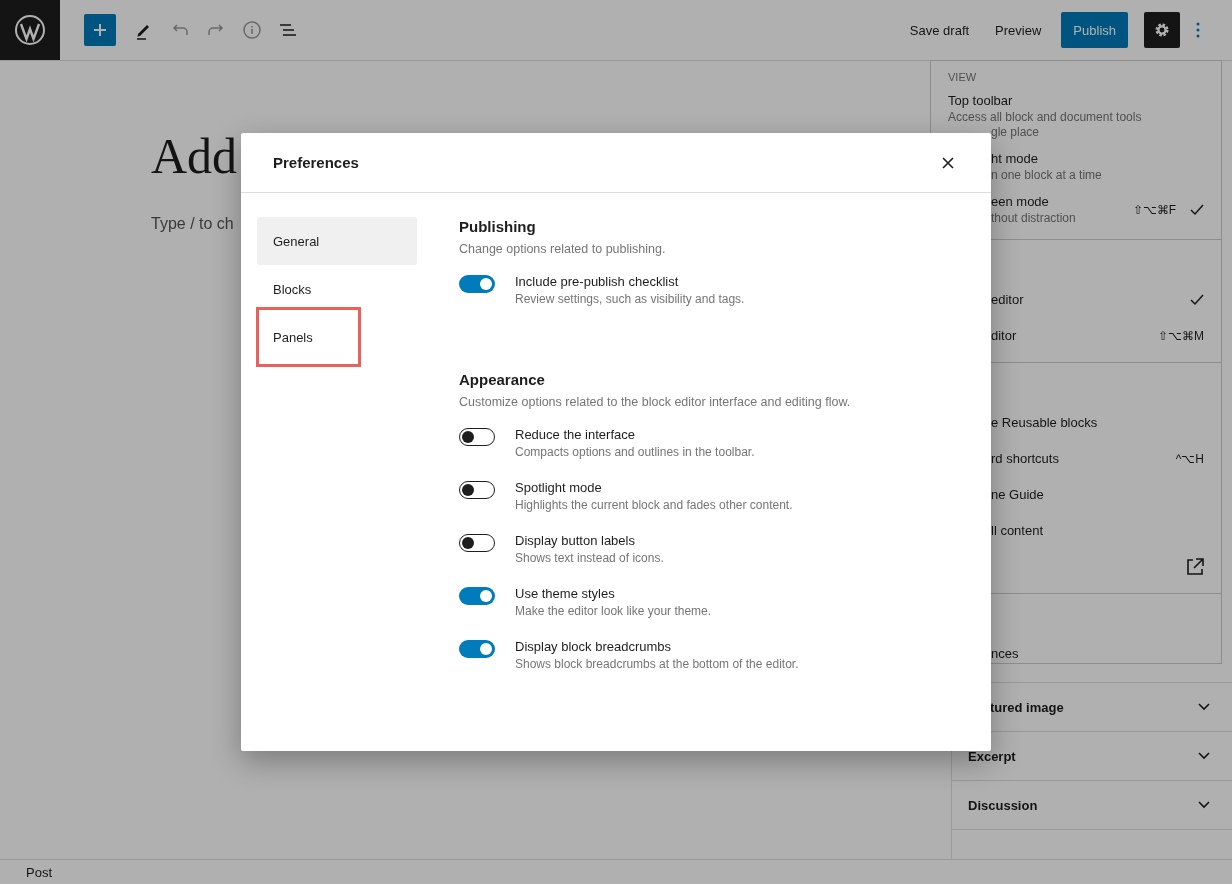 This screenshot has height=884, width=1232. I want to click on breadcrumb-text: Post, so click(39, 872).